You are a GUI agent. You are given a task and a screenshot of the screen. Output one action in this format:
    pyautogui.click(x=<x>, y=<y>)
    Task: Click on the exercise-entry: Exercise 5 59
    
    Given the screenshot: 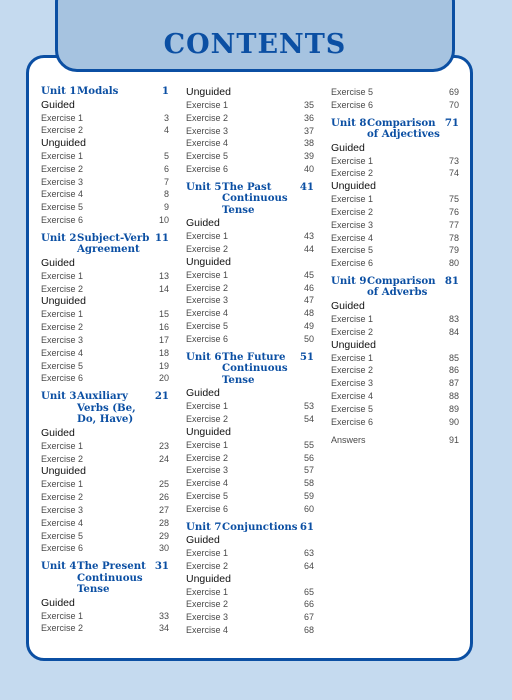 What is the action you would take?
    pyautogui.click(x=250, y=496)
    